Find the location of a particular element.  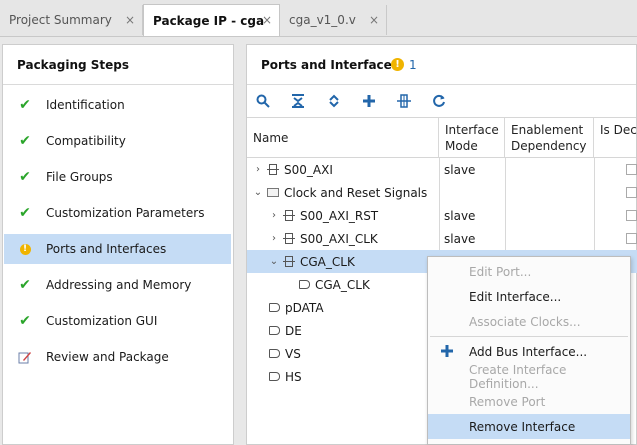

edit-icon is located at coordinates (25, 357).